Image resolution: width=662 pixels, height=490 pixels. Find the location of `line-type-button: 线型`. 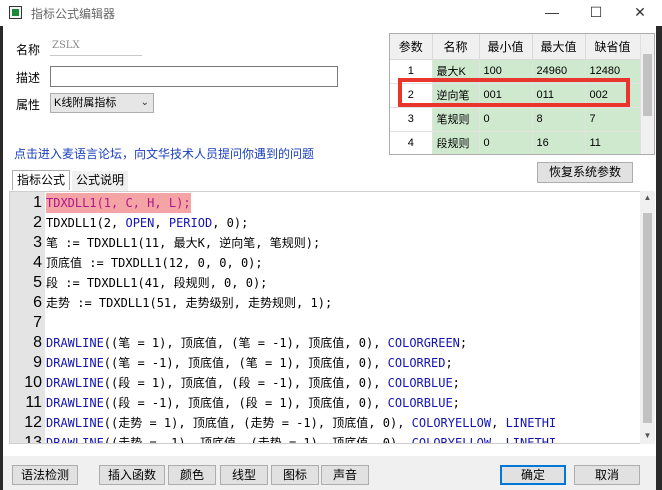

line-type-button: 线型 is located at coordinates (244, 475).